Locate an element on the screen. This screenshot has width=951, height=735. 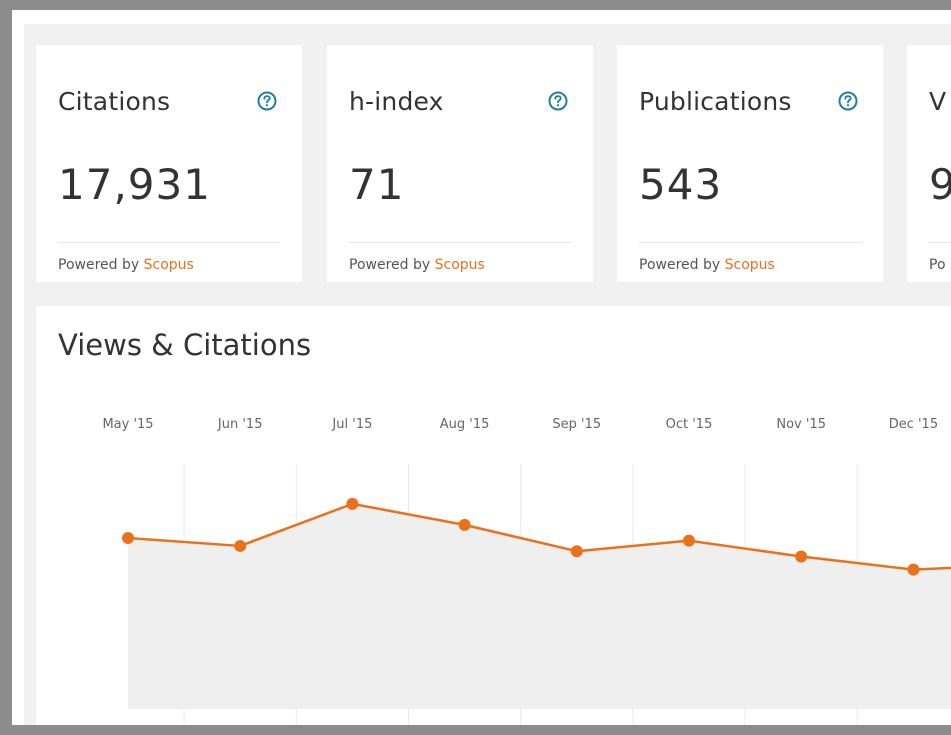
publications-value: 543 is located at coordinates (681, 184).